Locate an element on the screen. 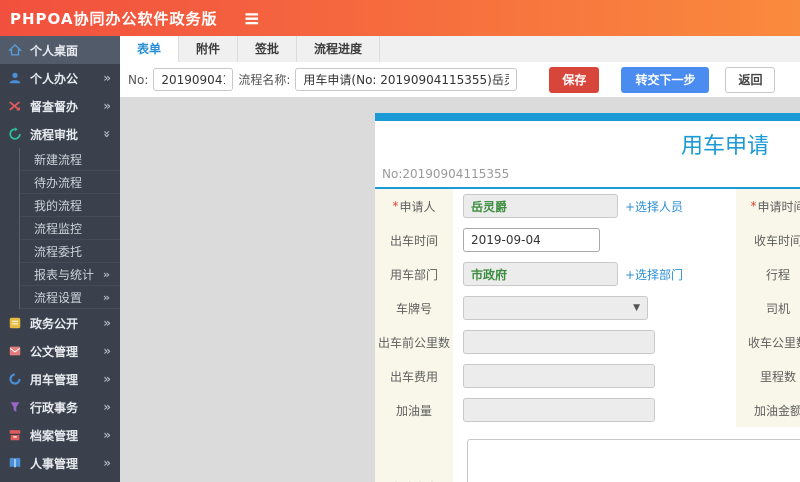 This screenshot has width=800, height=482. back-button: 返回 is located at coordinates (750, 79).